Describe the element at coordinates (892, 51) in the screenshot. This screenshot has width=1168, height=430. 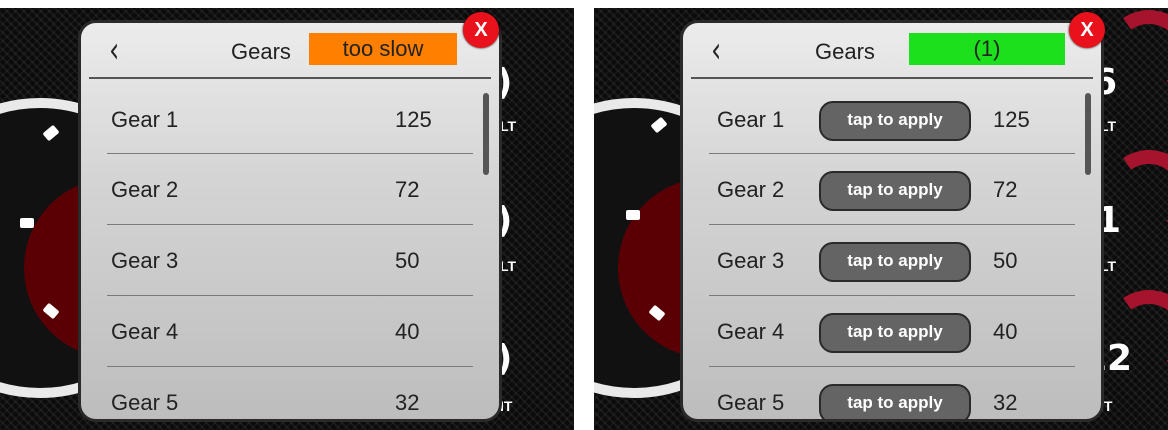
I see `panel-header: ‹ Gears (1)` at that location.